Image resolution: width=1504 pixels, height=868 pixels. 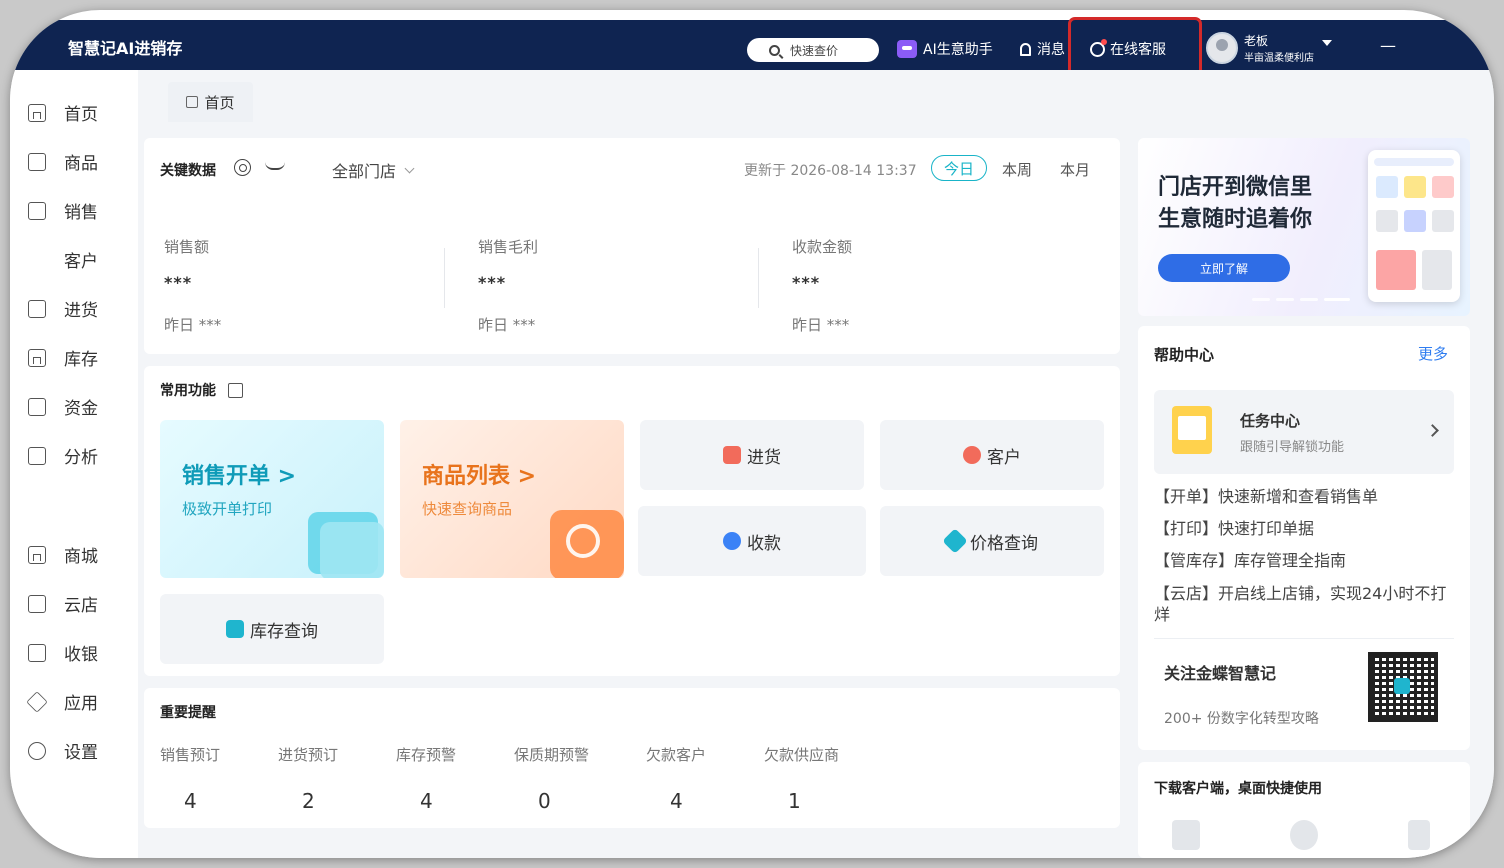 I want to click on avatar, so click(x=1222, y=48).